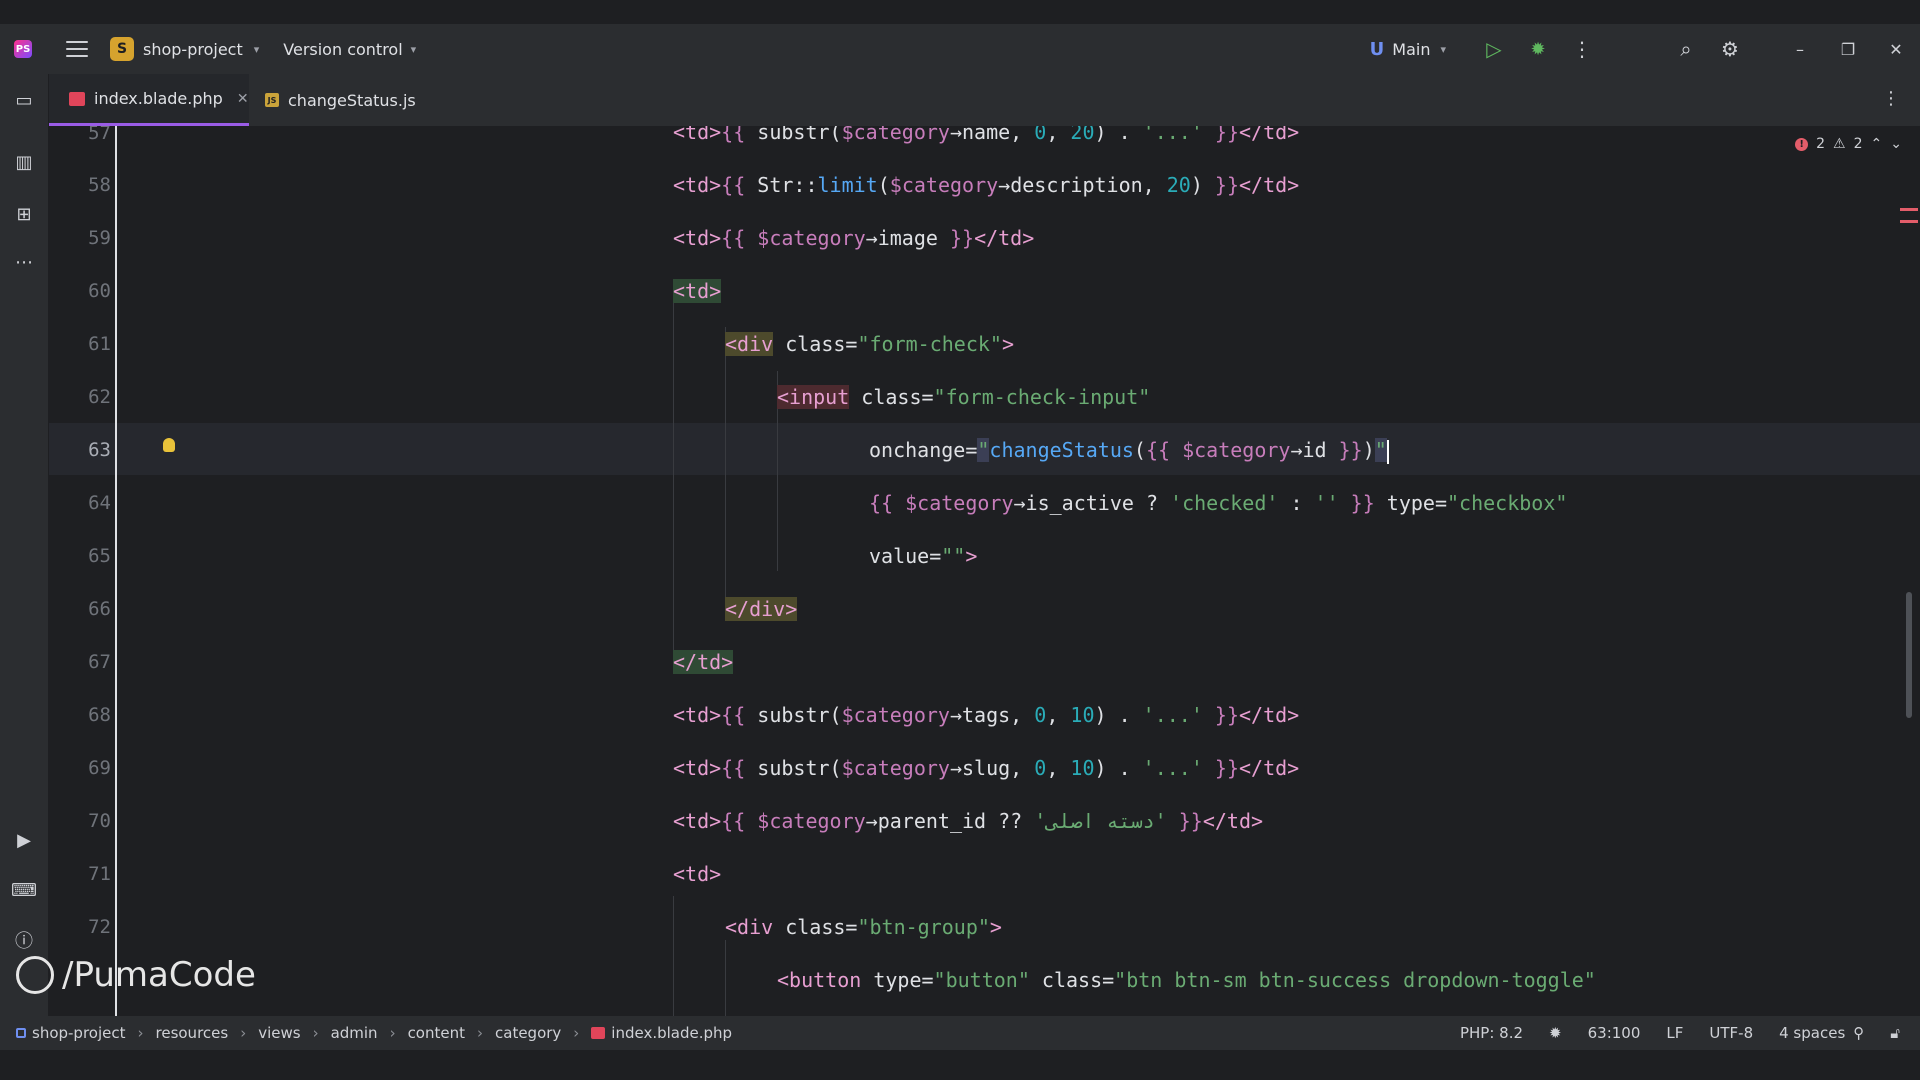 The width and height of the screenshot is (1920, 1080). What do you see at coordinates (984, 100) in the screenshot?
I see `editor-tabs: index.blade.php ✕ JS changeStatus.js ⋮` at bounding box center [984, 100].